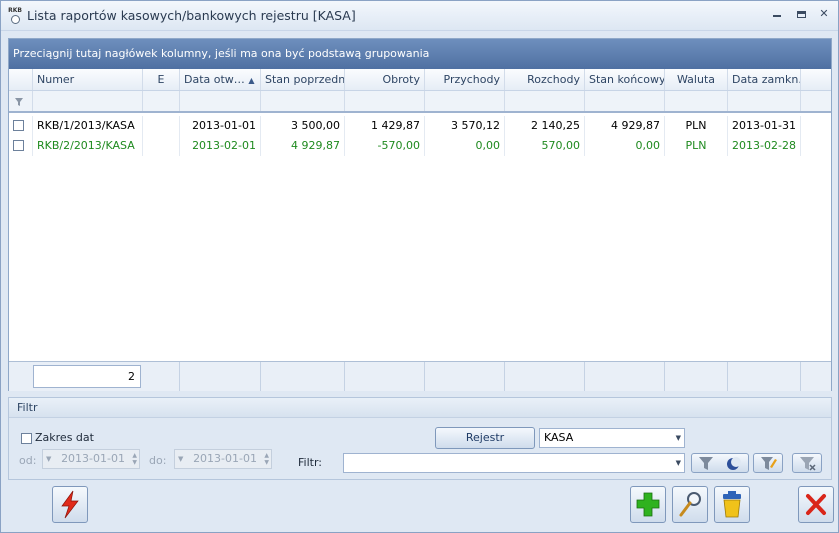  Describe the element at coordinates (385, 146) in the screenshot. I see `cell-obroty: -570,00` at that location.